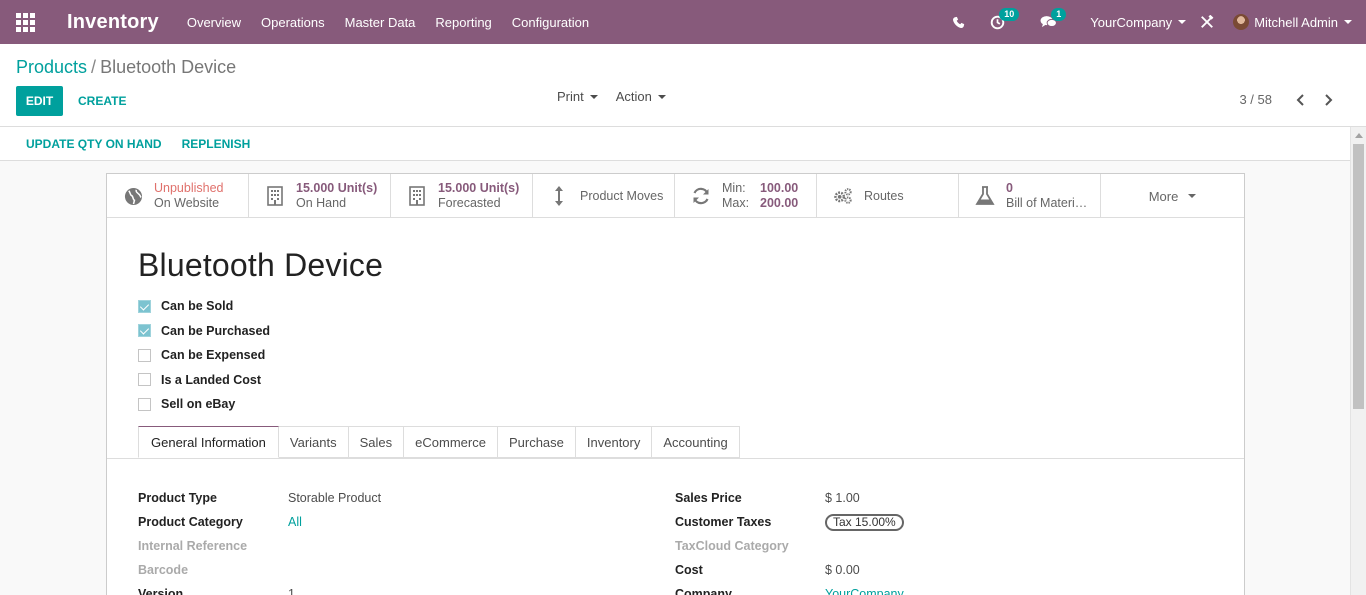 This screenshot has height=595, width=1366. I want to click on action-dropdown: Action, so click(641, 96).